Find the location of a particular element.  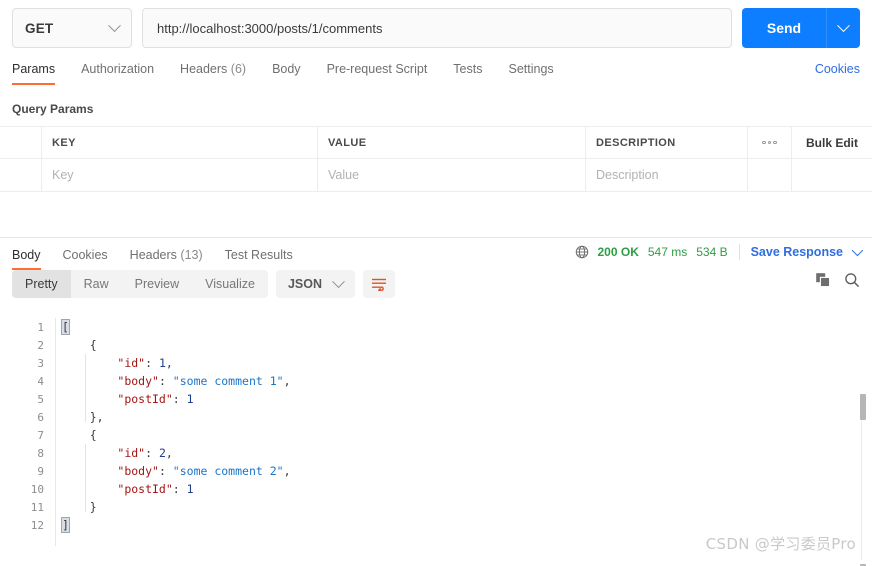

tab-authorization: Authorization is located at coordinates (117, 71).